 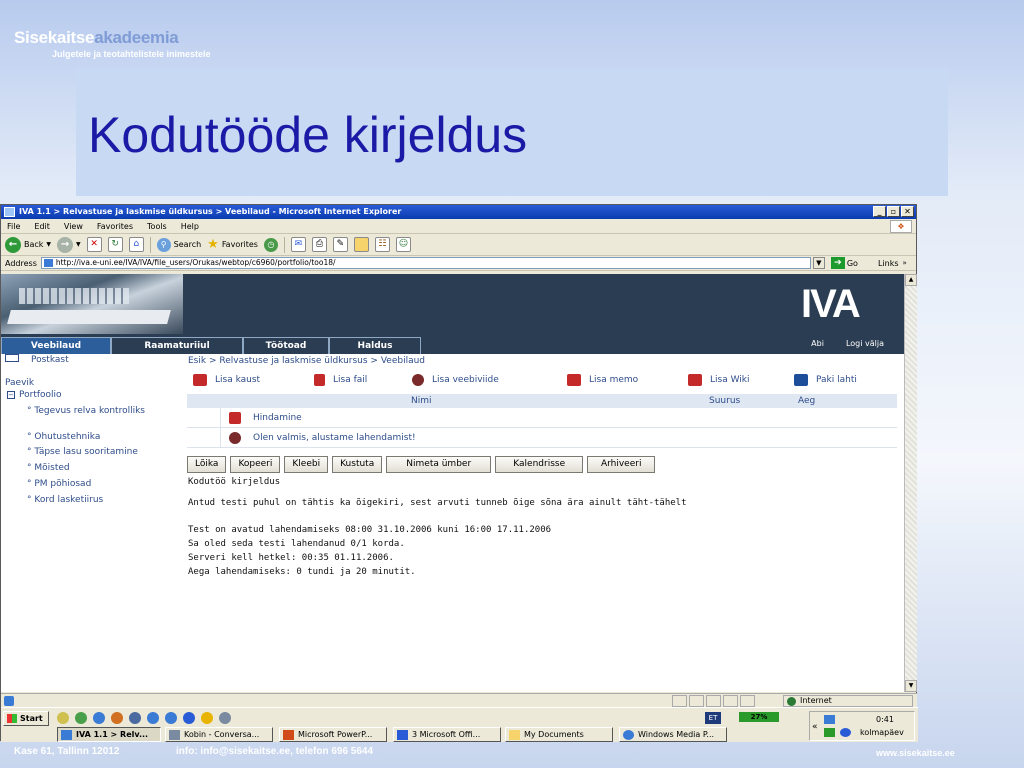 I want to click on col-name: Nimi, so click(x=421, y=401).